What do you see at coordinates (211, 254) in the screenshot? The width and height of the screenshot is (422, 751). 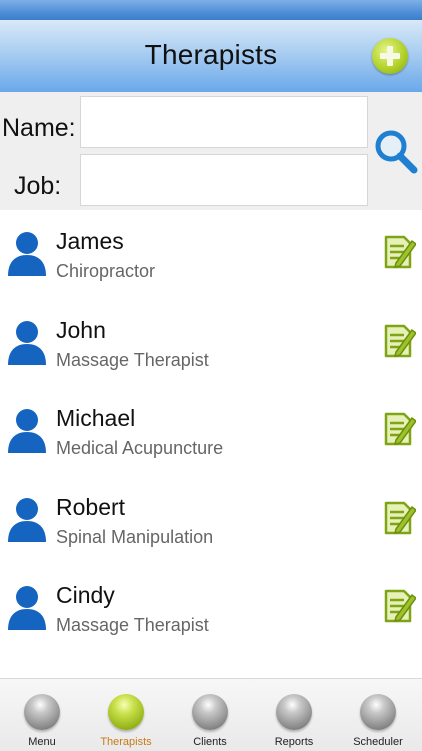 I see `list-item: James Chiropractor` at bounding box center [211, 254].